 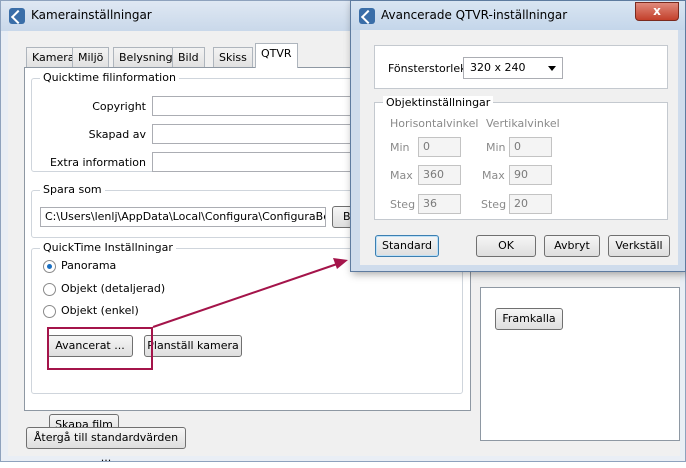 What do you see at coordinates (474, 15) in the screenshot?
I see `dialog-title: Avancerade QTVR-inställningar` at bounding box center [474, 15].